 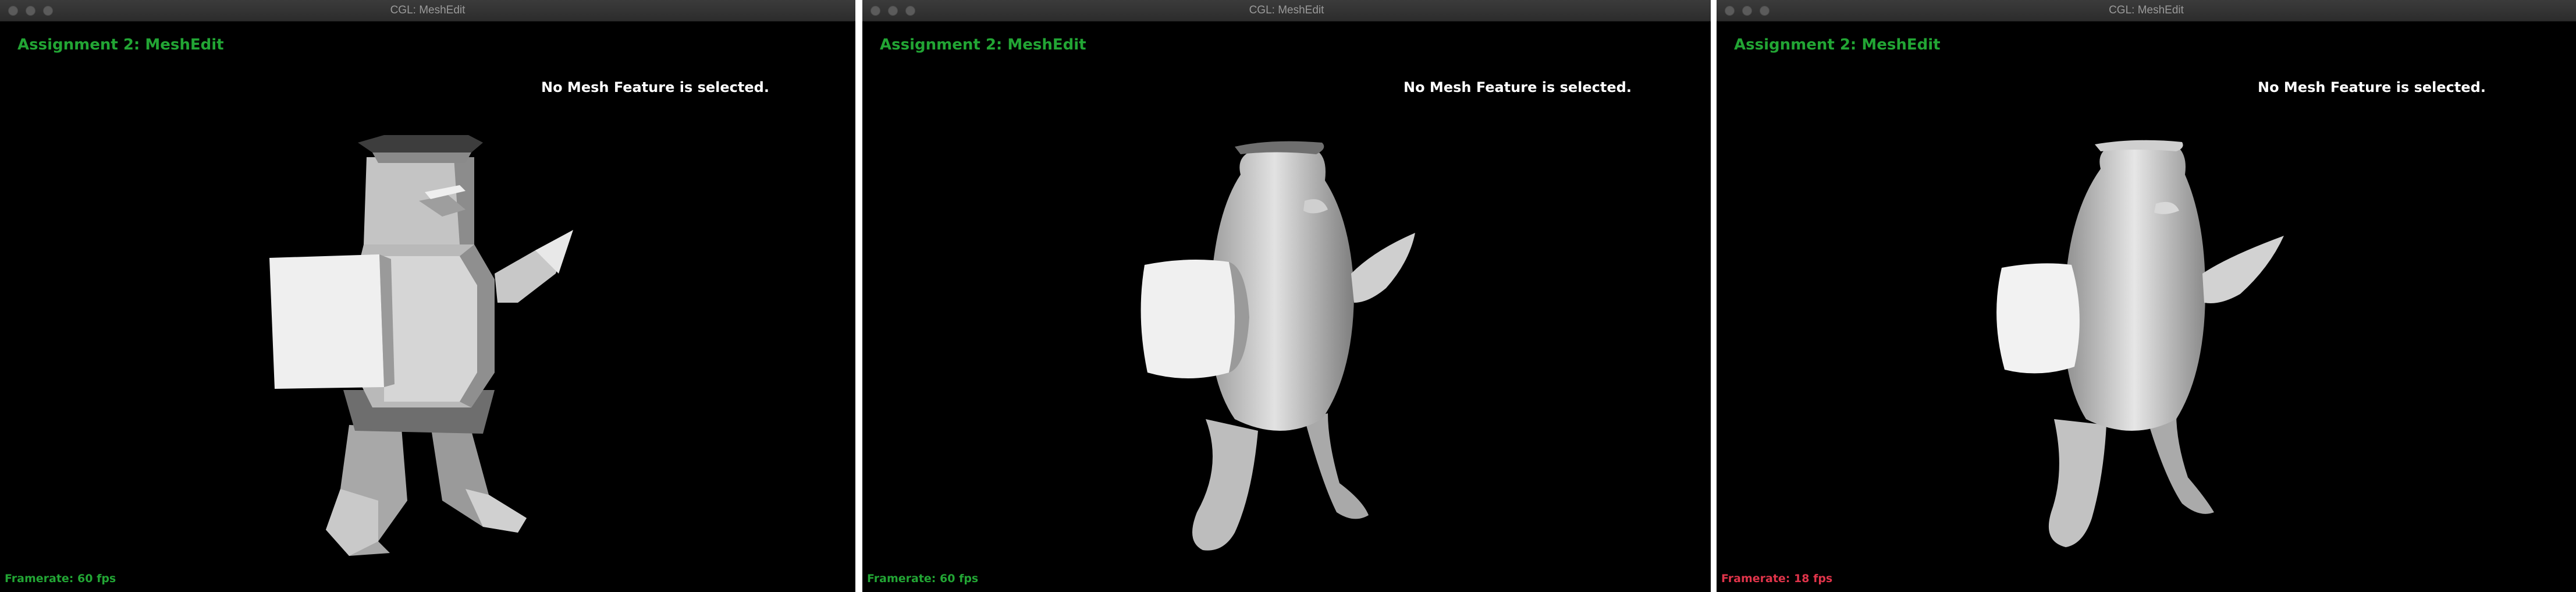 I want to click on mesh-hat-top, so click(x=420, y=144).